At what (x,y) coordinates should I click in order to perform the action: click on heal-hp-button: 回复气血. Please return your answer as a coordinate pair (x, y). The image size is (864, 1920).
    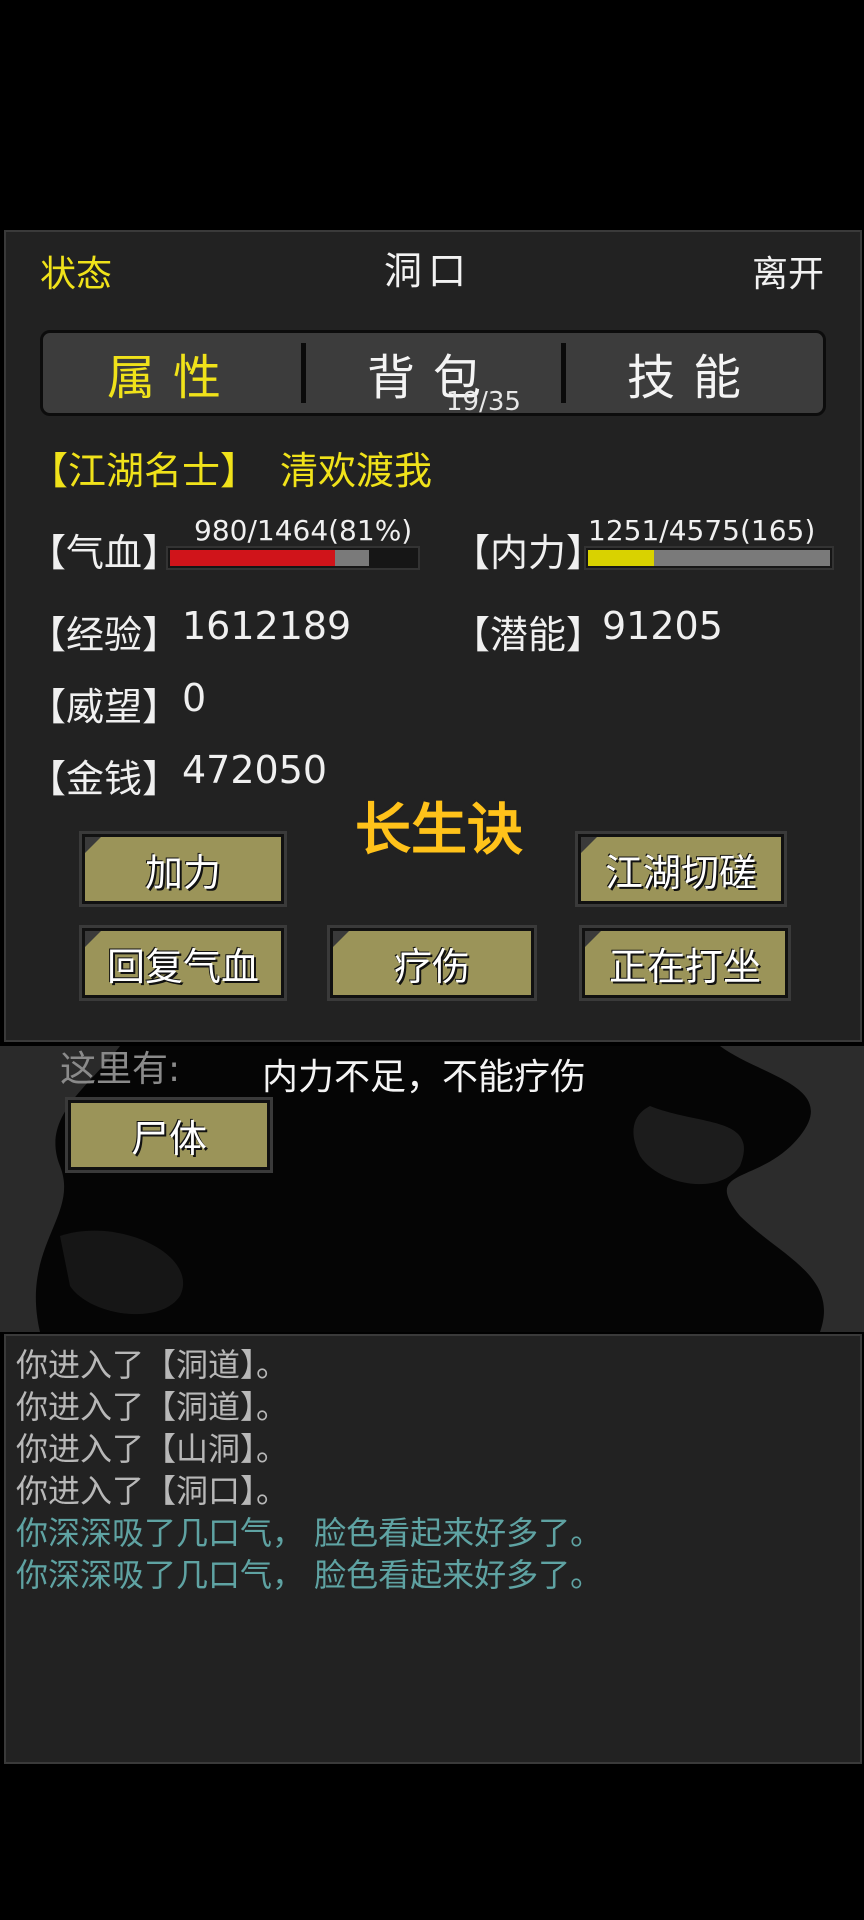
    Looking at the image, I should click on (183, 963).